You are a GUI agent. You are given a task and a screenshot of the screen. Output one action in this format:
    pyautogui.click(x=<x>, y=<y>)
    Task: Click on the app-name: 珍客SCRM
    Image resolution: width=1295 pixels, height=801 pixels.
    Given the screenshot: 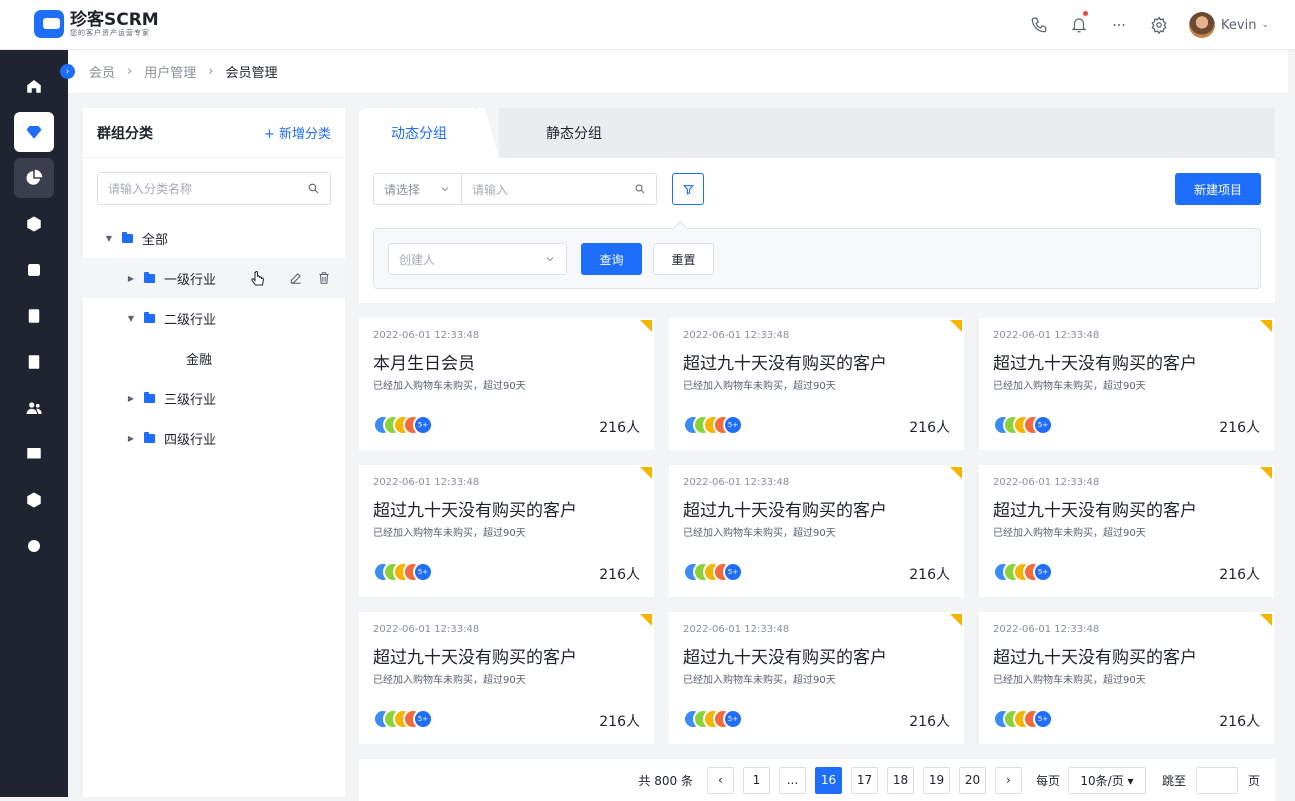 What is the action you would take?
    pyautogui.click(x=114, y=19)
    